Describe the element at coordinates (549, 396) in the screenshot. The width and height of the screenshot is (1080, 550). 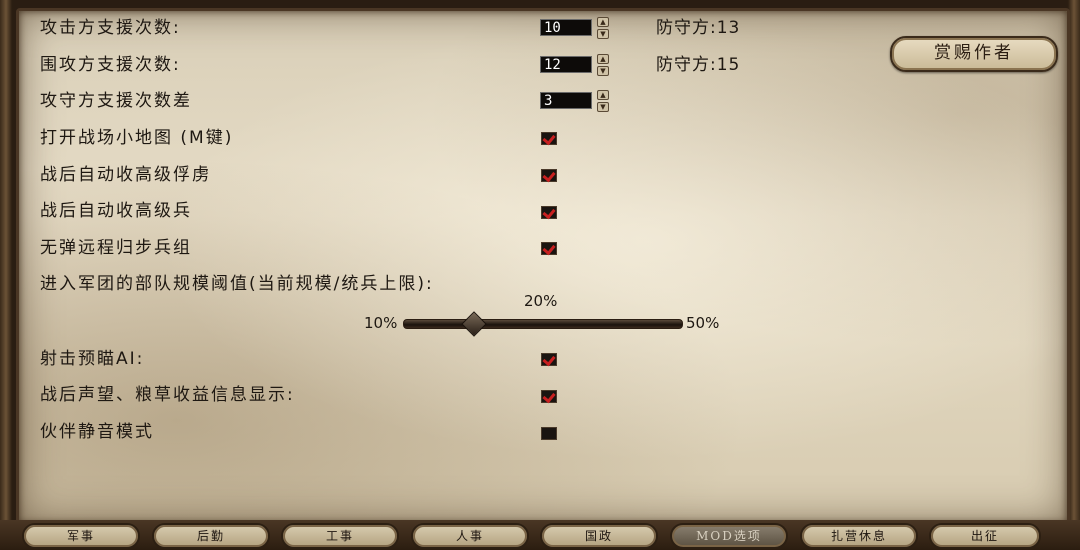
I see `reputation-info-checkbox` at that location.